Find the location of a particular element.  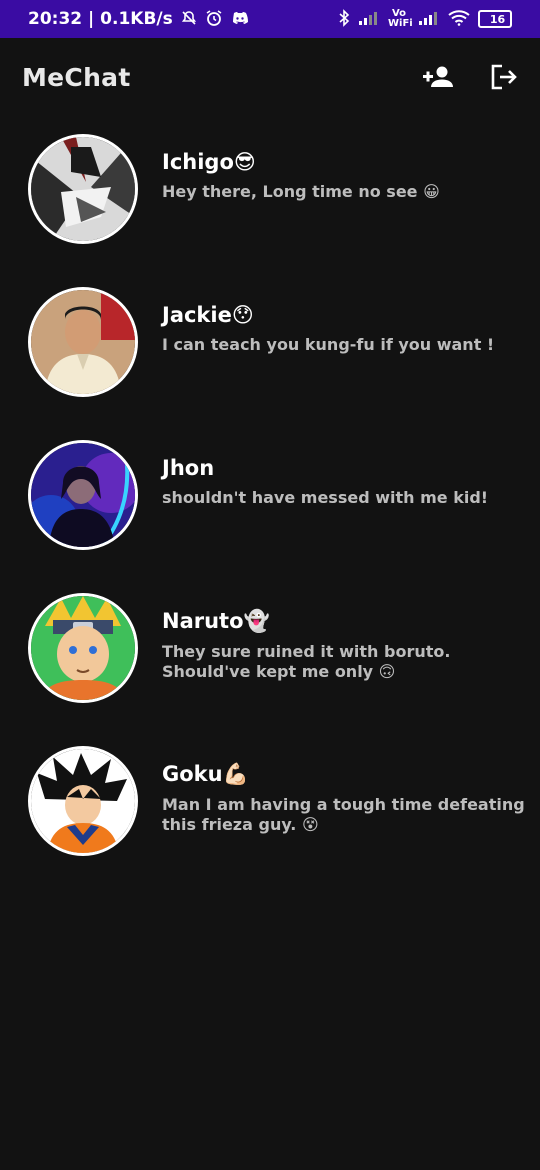

vo-wifi-label: Vo WiFi is located at coordinates (400, 18).